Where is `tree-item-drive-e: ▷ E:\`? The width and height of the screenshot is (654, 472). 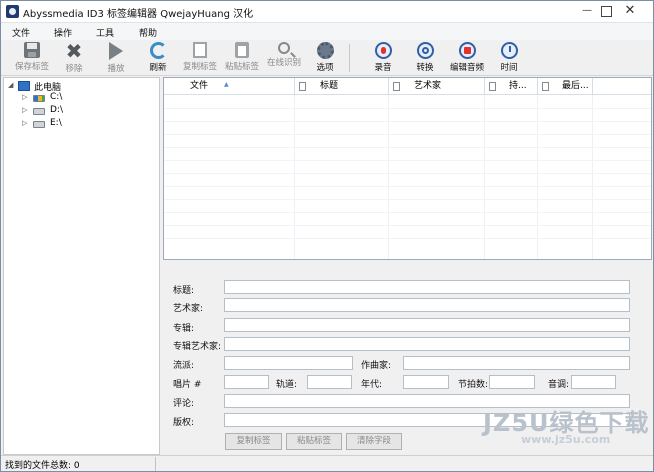 tree-item-drive-e: ▷ E:\ is located at coordinates (82, 124).